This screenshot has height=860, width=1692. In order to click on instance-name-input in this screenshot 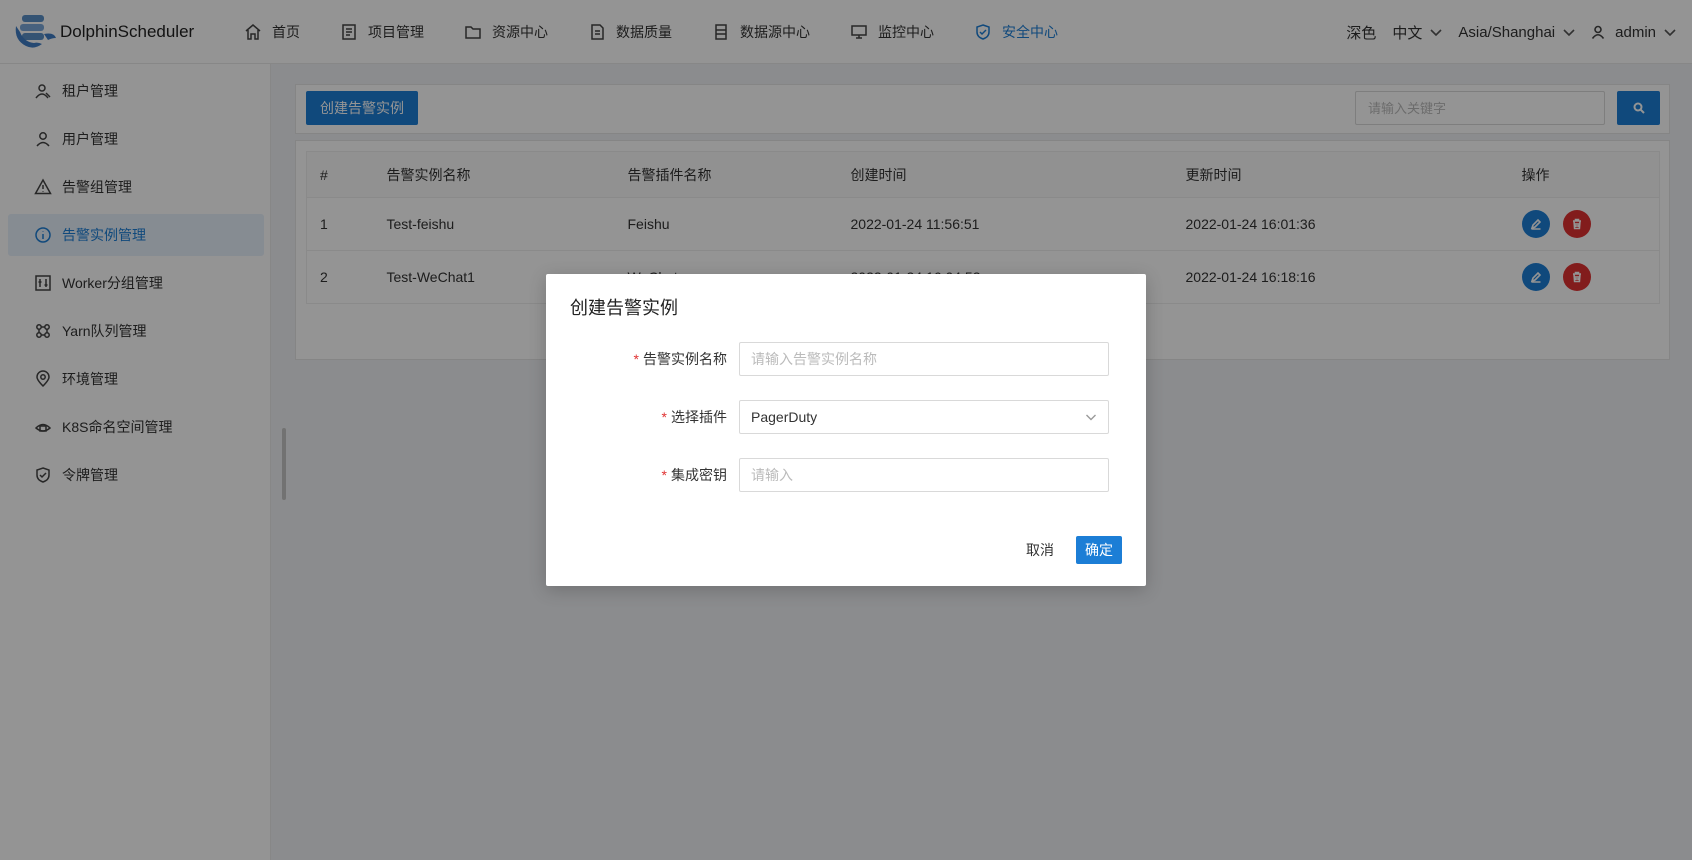, I will do `click(924, 359)`.